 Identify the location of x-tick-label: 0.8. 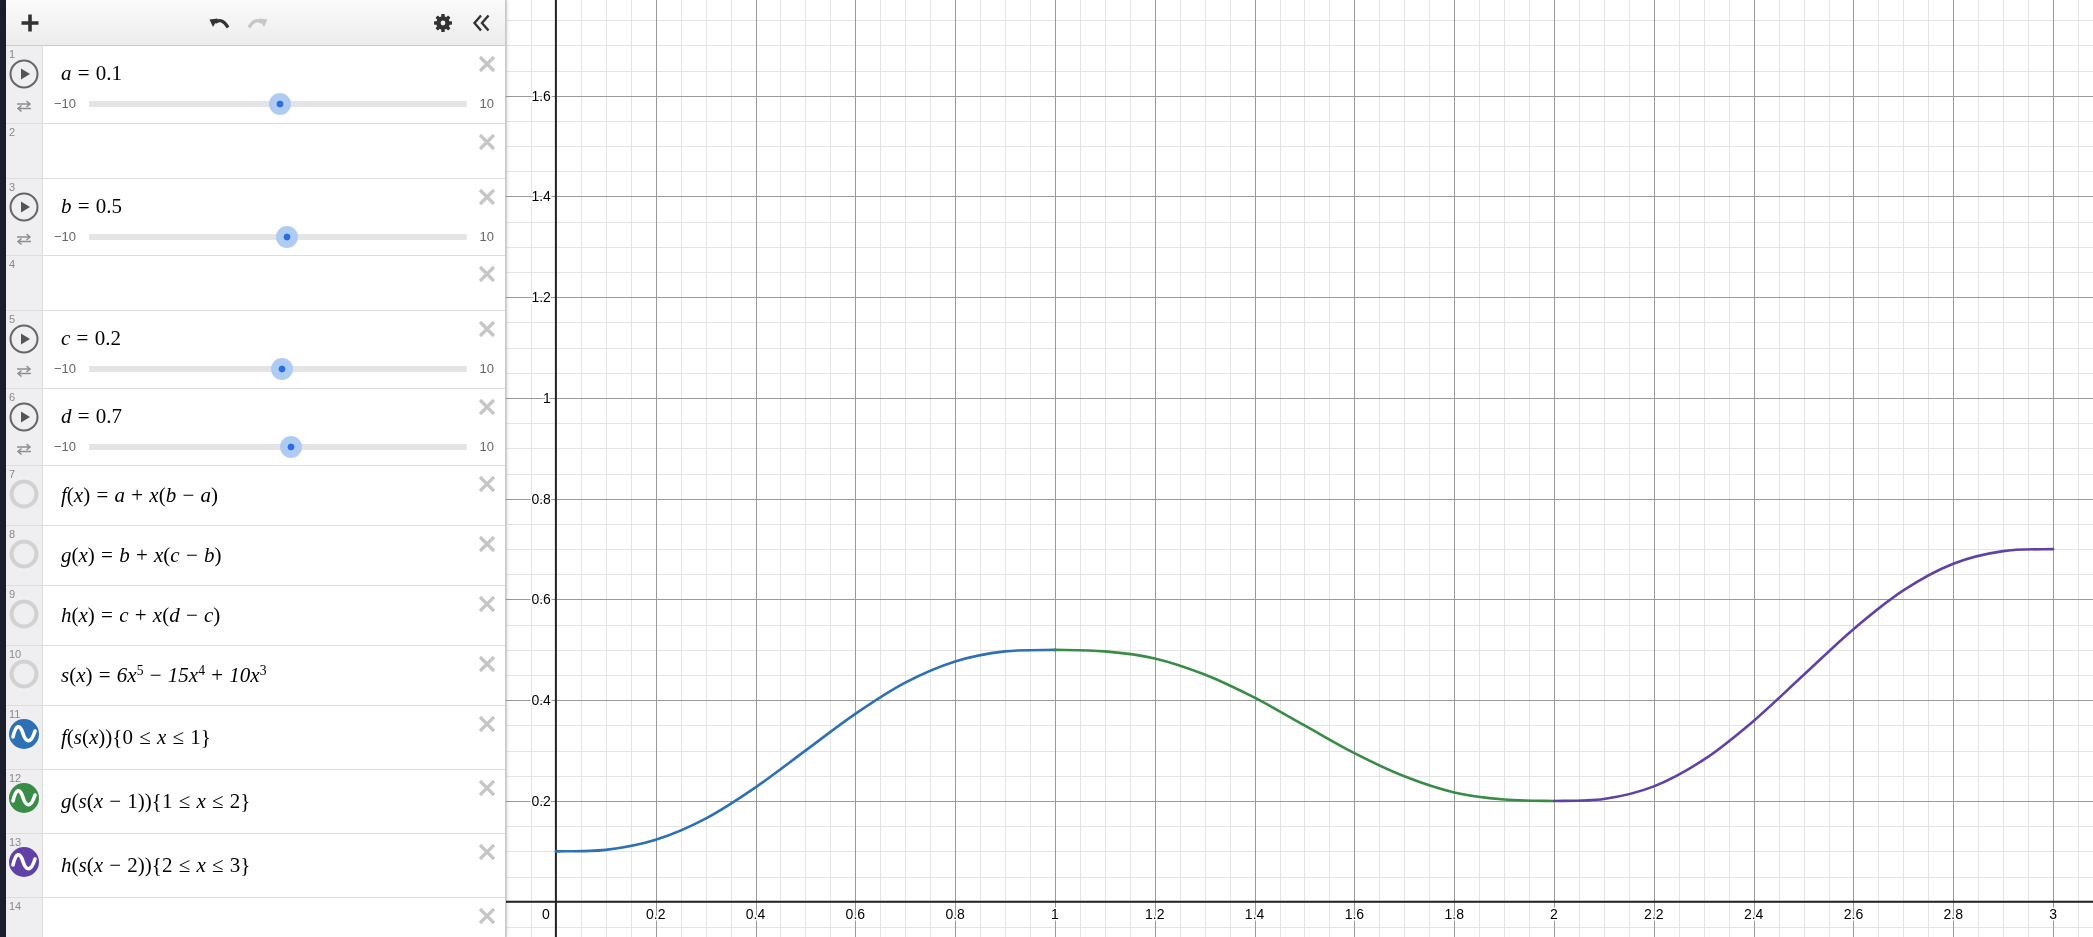
(955, 913).